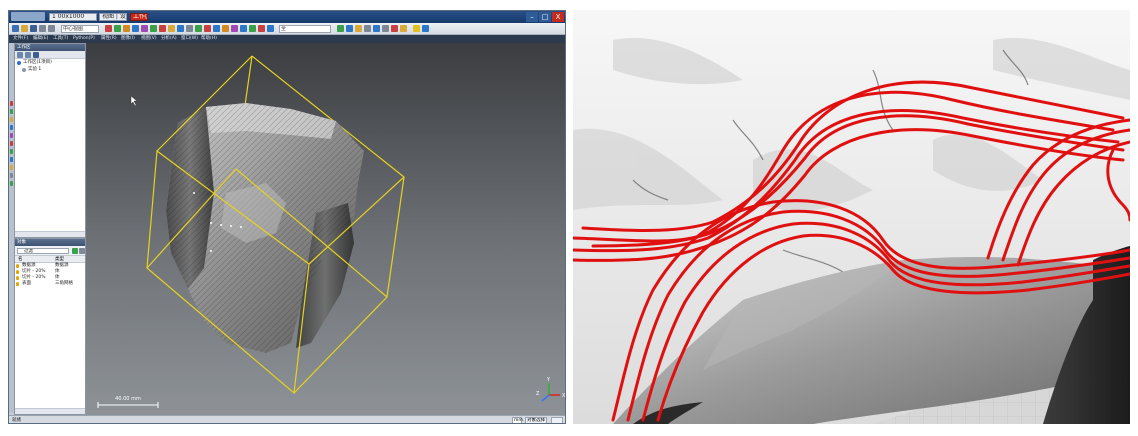  I want to click on star-icon, so click(416, 28).